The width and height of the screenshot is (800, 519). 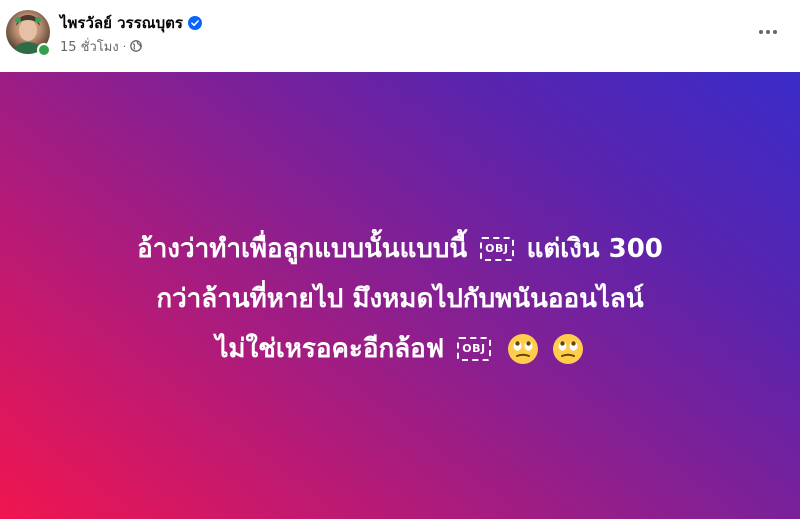 I want to click on post-text-line-3-part-1: ไม่ใช่เหรอคะอีกล้อฟ, so click(x=330, y=348).